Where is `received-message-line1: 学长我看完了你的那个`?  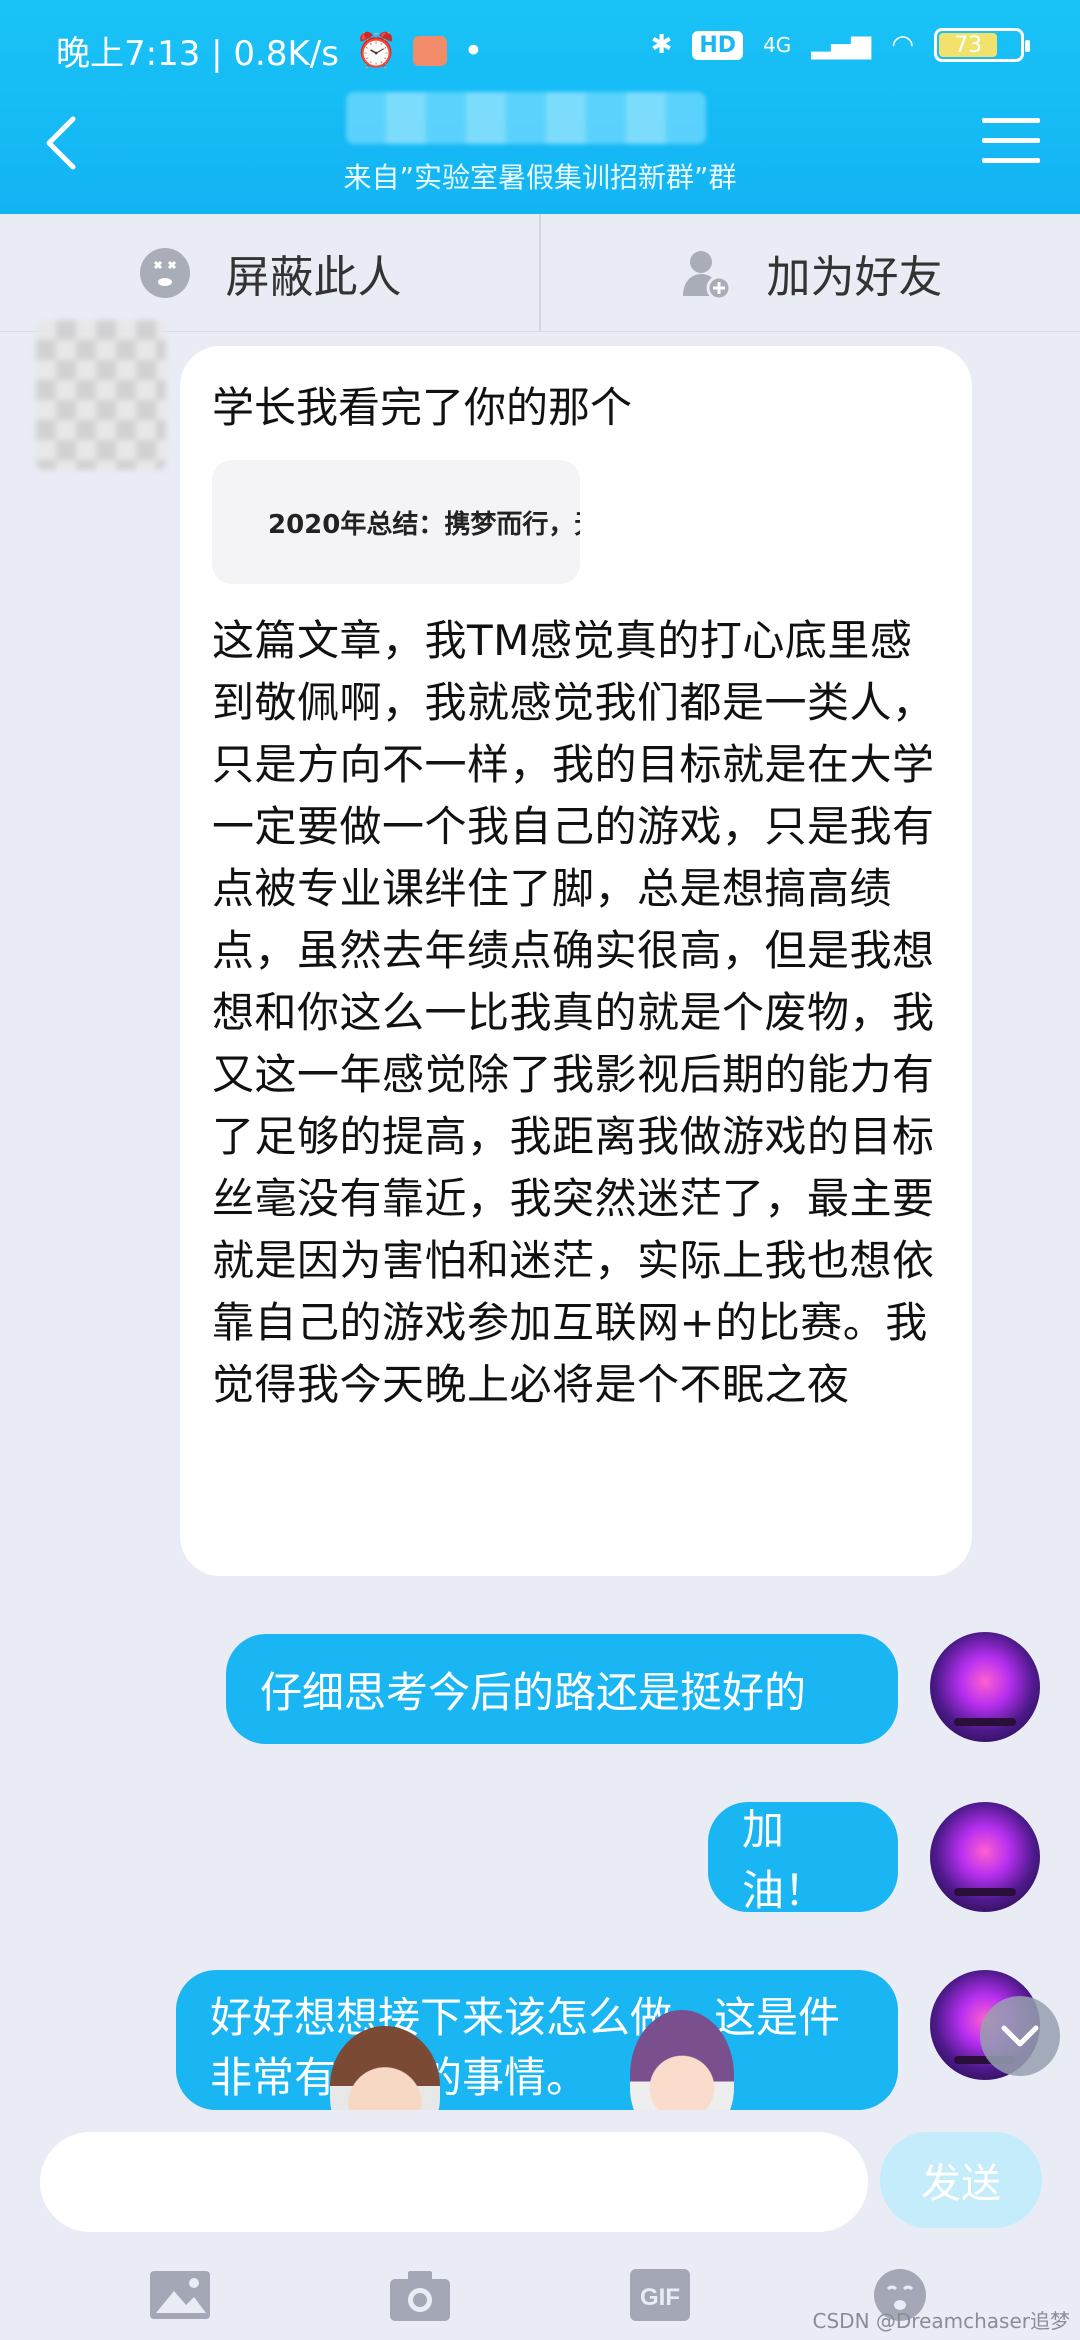
received-message-line1: 学长我看完了你的那个 is located at coordinates (422, 407).